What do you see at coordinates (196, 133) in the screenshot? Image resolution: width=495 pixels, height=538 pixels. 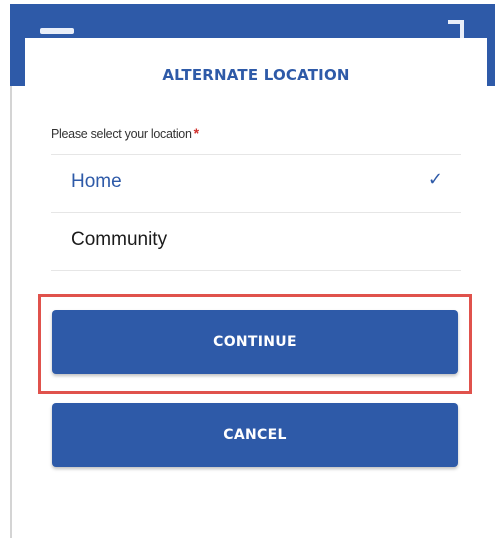 I see `required-marker: *` at bounding box center [196, 133].